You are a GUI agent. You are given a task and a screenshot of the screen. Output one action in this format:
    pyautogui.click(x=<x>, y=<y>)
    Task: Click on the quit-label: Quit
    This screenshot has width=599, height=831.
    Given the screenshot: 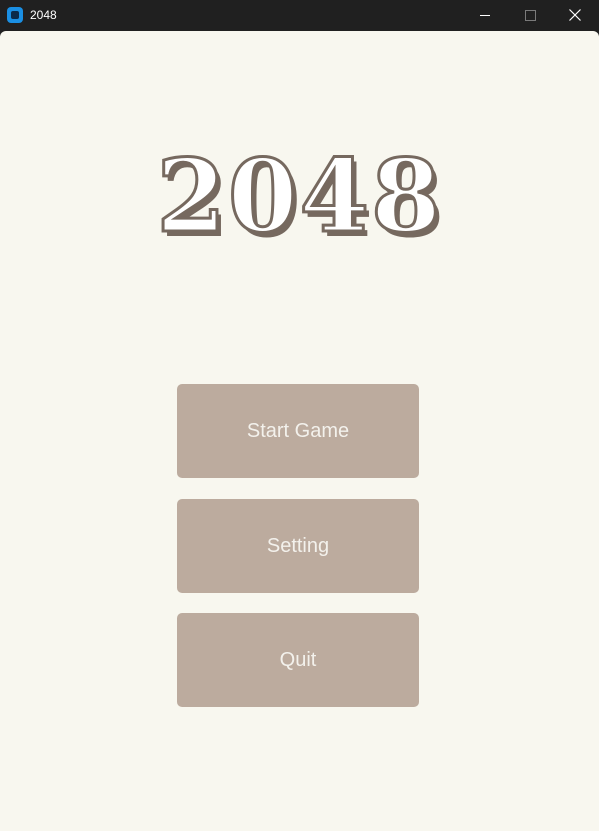 What is the action you would take?
    pyautogui.click(x=298, y=659)
    